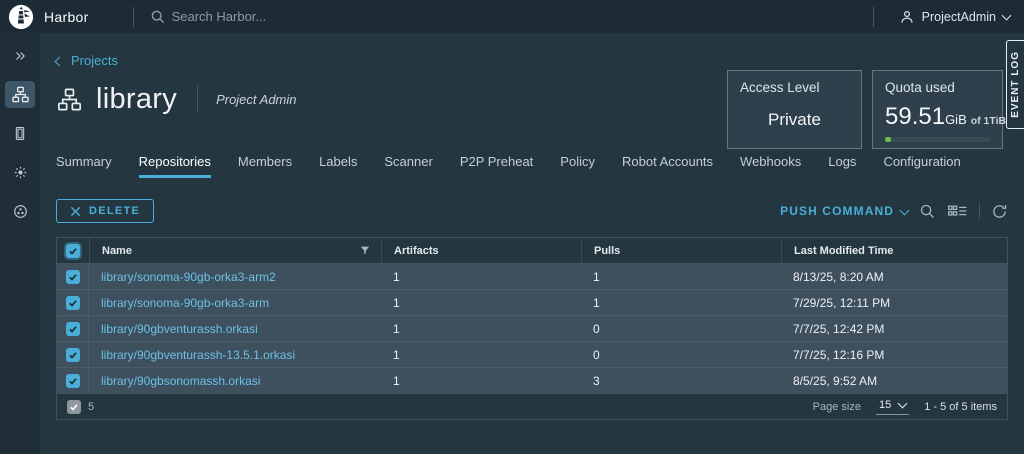 The height and width of the screenshot is (454, 1024). I want to click on column-header-pulls: Pulls, so click(681, 250).